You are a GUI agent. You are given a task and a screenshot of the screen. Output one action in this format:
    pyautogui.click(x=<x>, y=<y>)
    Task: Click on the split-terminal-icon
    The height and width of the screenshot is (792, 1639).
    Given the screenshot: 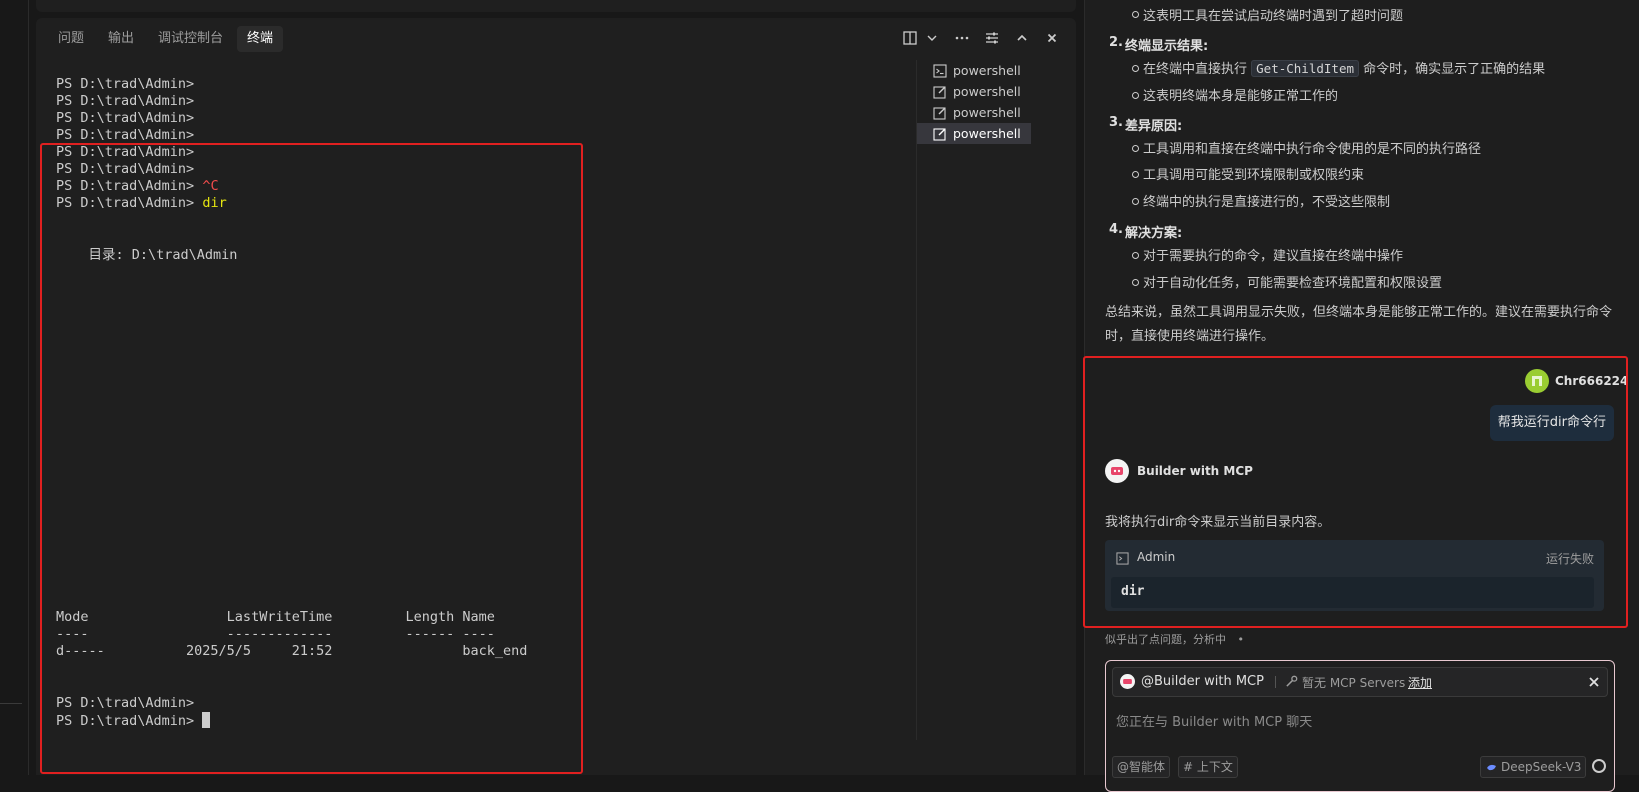 What is the action you would take?
    pyautogui.click(x=910, y=38)
    